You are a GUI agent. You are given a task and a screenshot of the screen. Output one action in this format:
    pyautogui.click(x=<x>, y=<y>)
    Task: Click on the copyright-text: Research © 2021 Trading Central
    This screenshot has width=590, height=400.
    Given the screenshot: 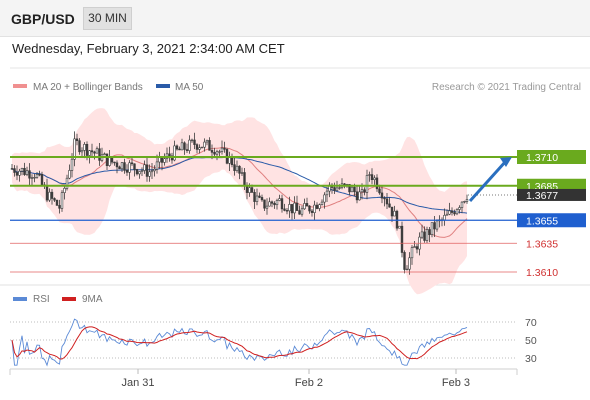 What is the action you would take?
    pyautogui.click(x=506, y=87)
    